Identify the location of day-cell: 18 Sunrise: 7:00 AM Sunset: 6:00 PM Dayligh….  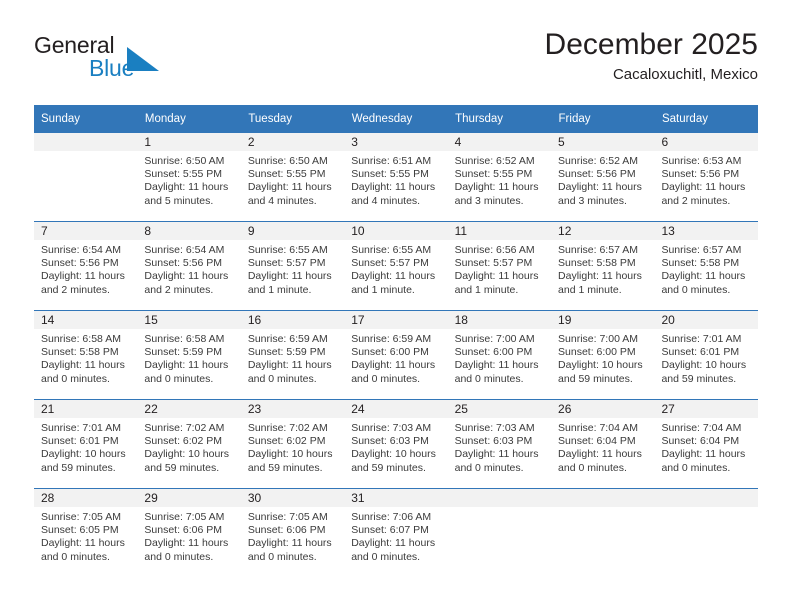
(499, 355).